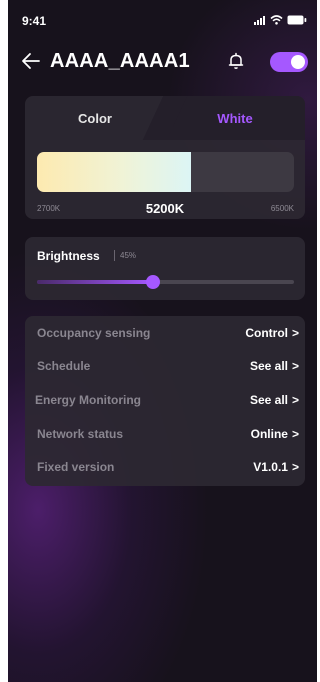 The image size is (320, 682). Describe the element at coordinates (120, 61) in the screenshot. I see `device-name-title: AAAA_AAAA1` at that location.